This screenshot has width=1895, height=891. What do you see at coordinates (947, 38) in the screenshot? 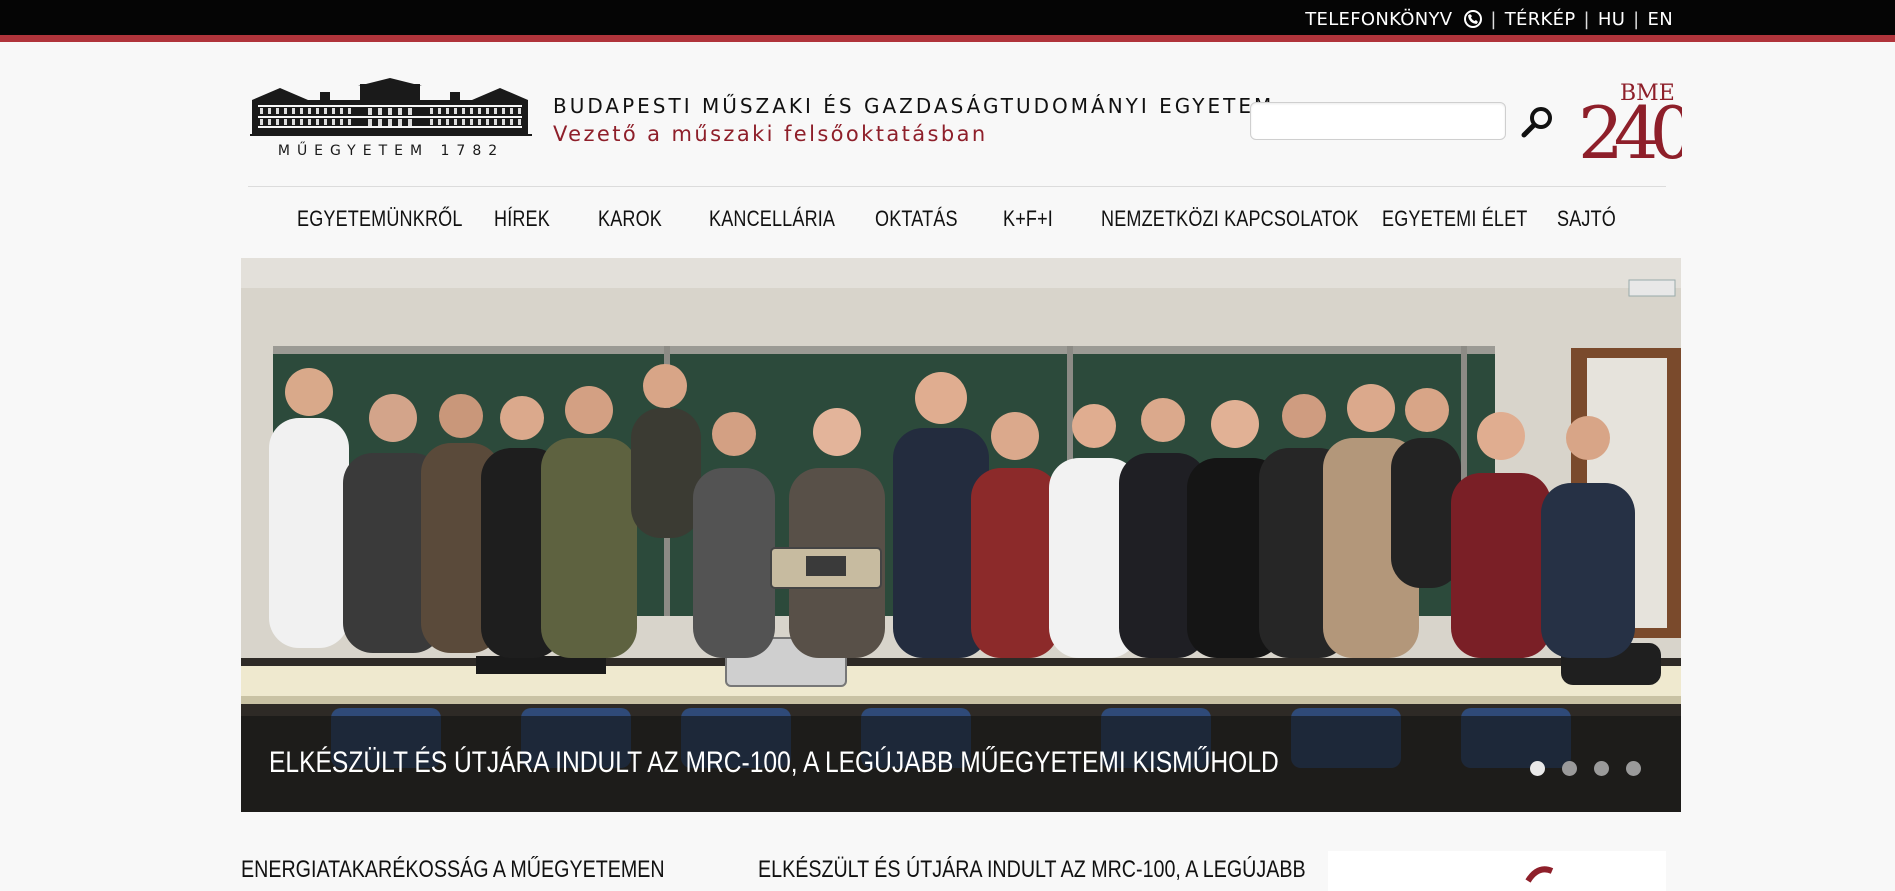
I see `accent-stripe` at bounding box center [947, 38].